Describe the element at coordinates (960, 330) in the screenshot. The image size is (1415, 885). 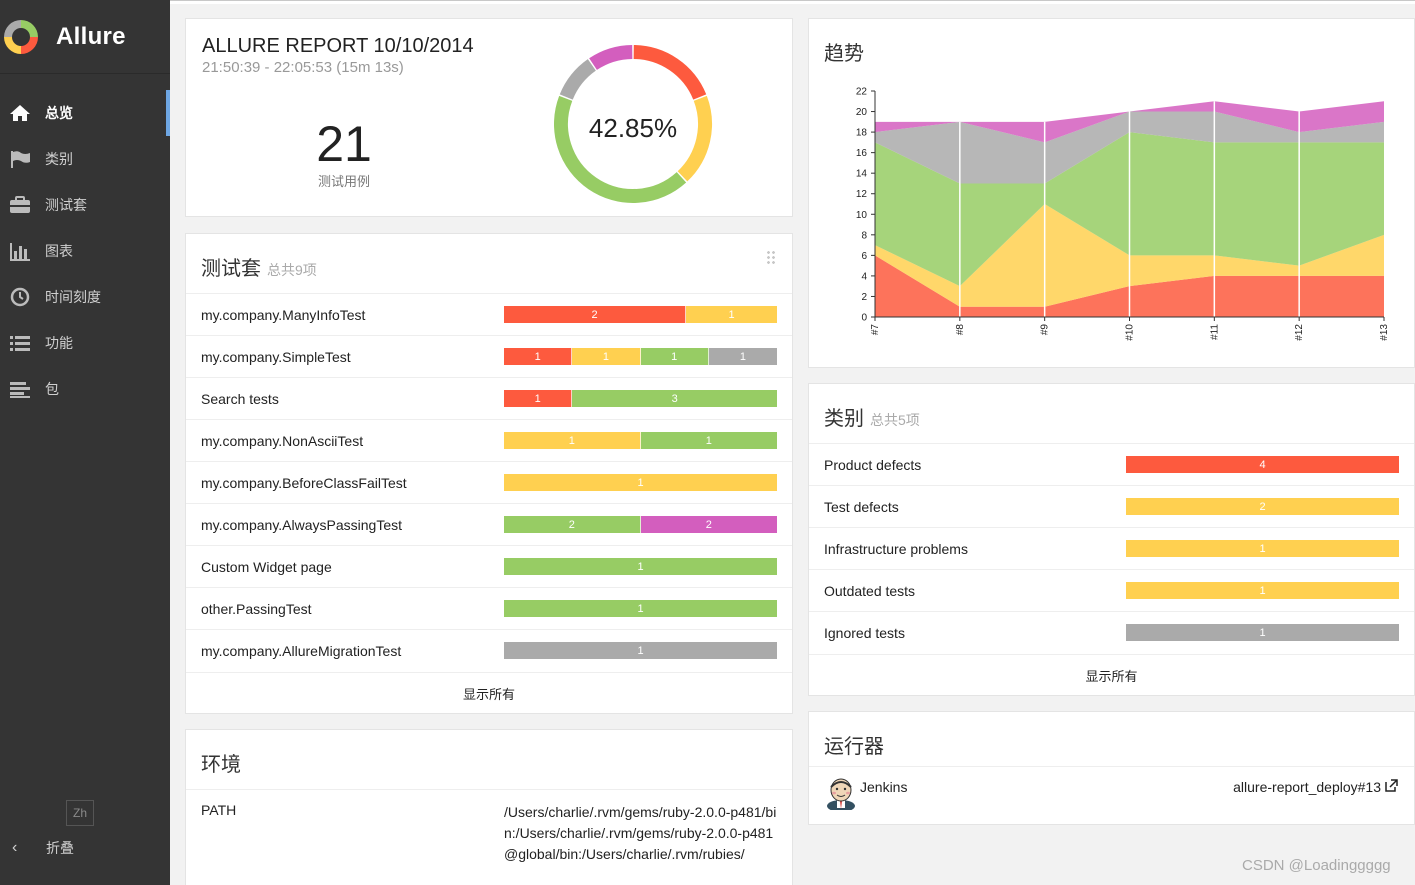
I see `trend-x-tick-label: #8` at that location.